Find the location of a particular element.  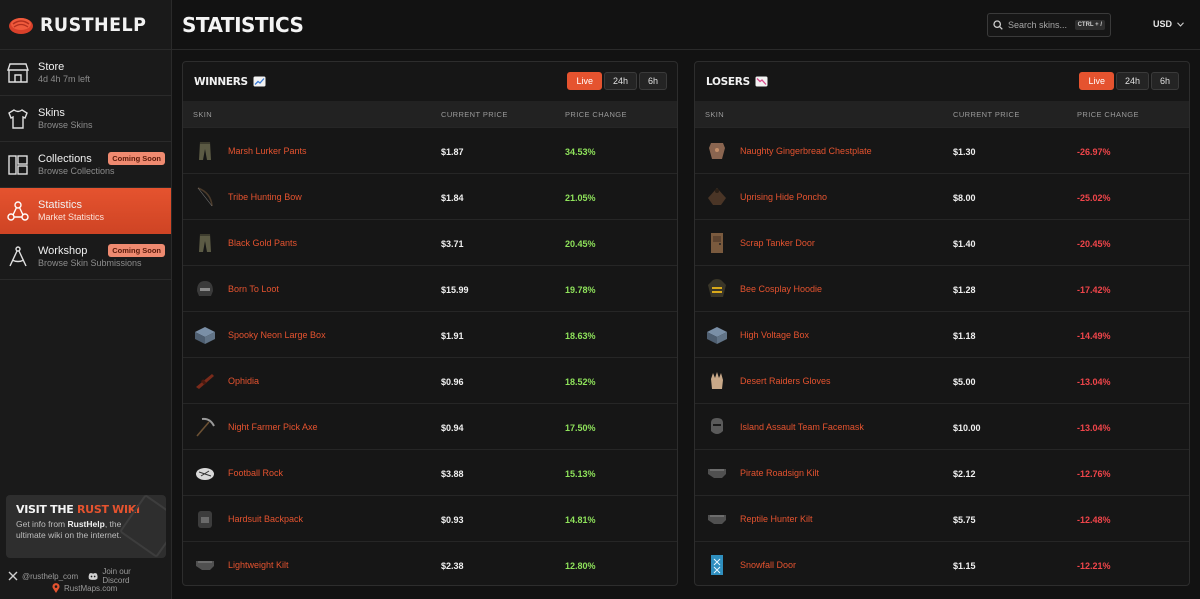

pickaxe-icon is located at coordinates (205, 427).